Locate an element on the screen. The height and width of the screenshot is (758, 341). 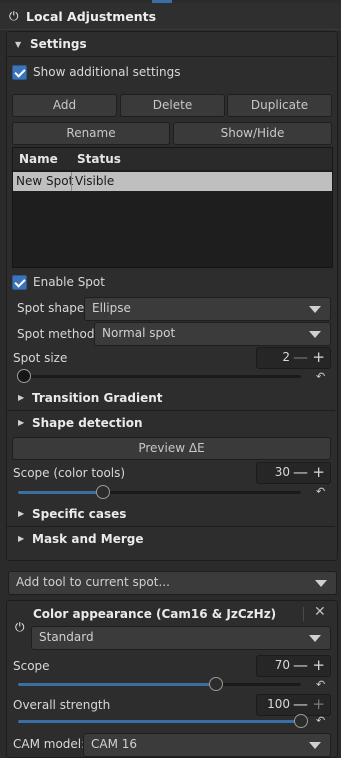
rename-button: Rename is located at coordinates (91, 133).